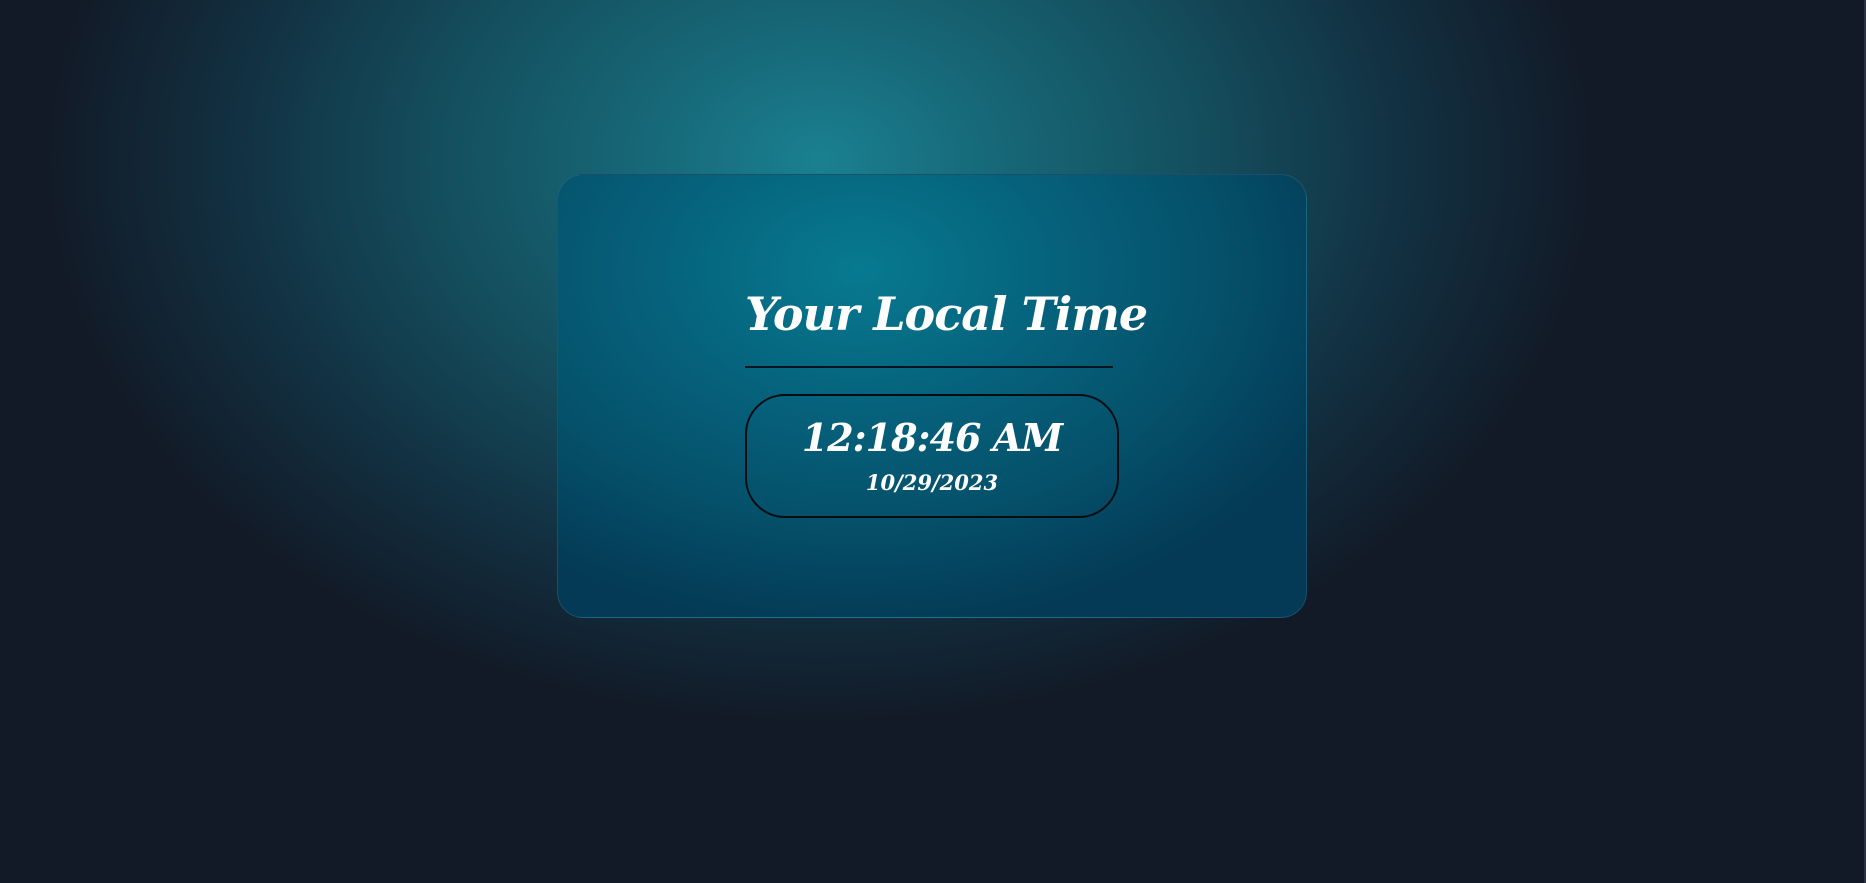 The image size is (1866, 883). Describe the element at coordinates (932, 437) in the screenshot. I see `current-time: 12:18:46 AM` at that location.